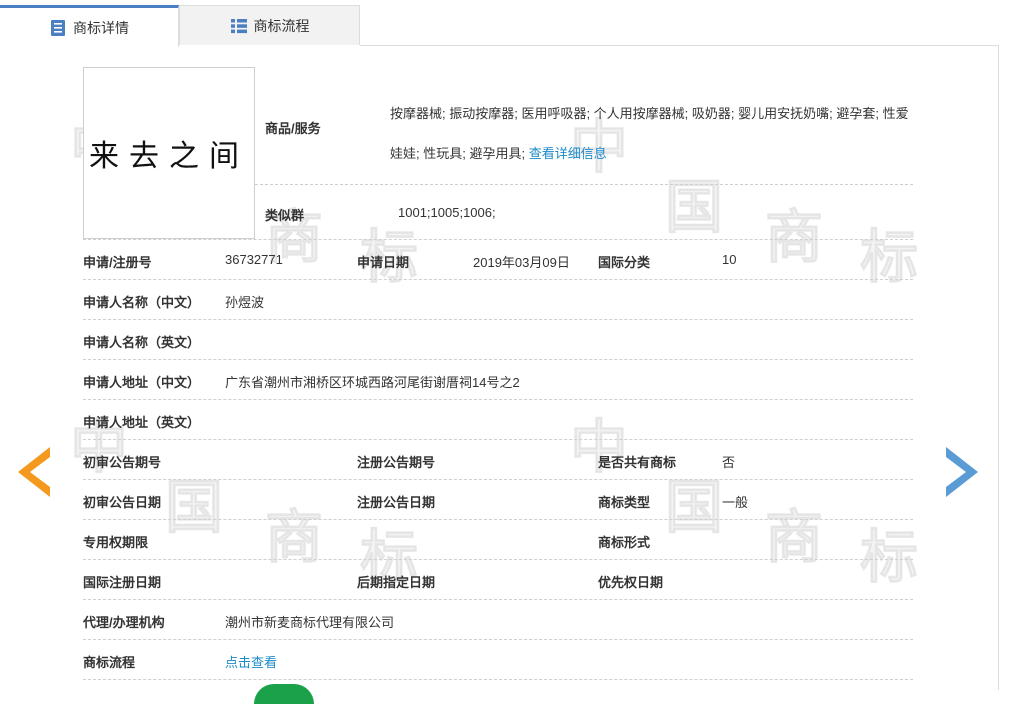  I want to click on view-flow-link: 点击查看, so click(251, 661).